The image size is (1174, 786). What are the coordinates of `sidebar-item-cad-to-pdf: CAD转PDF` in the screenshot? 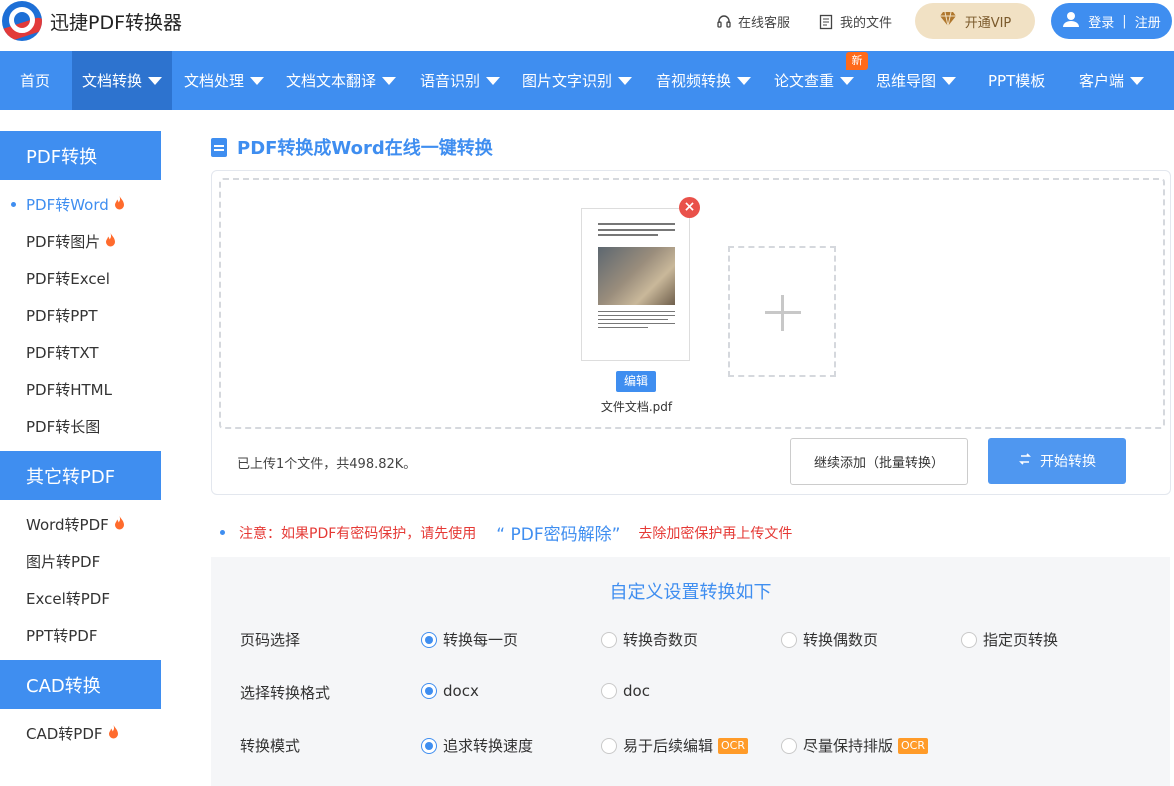 It's located at (80, 733).